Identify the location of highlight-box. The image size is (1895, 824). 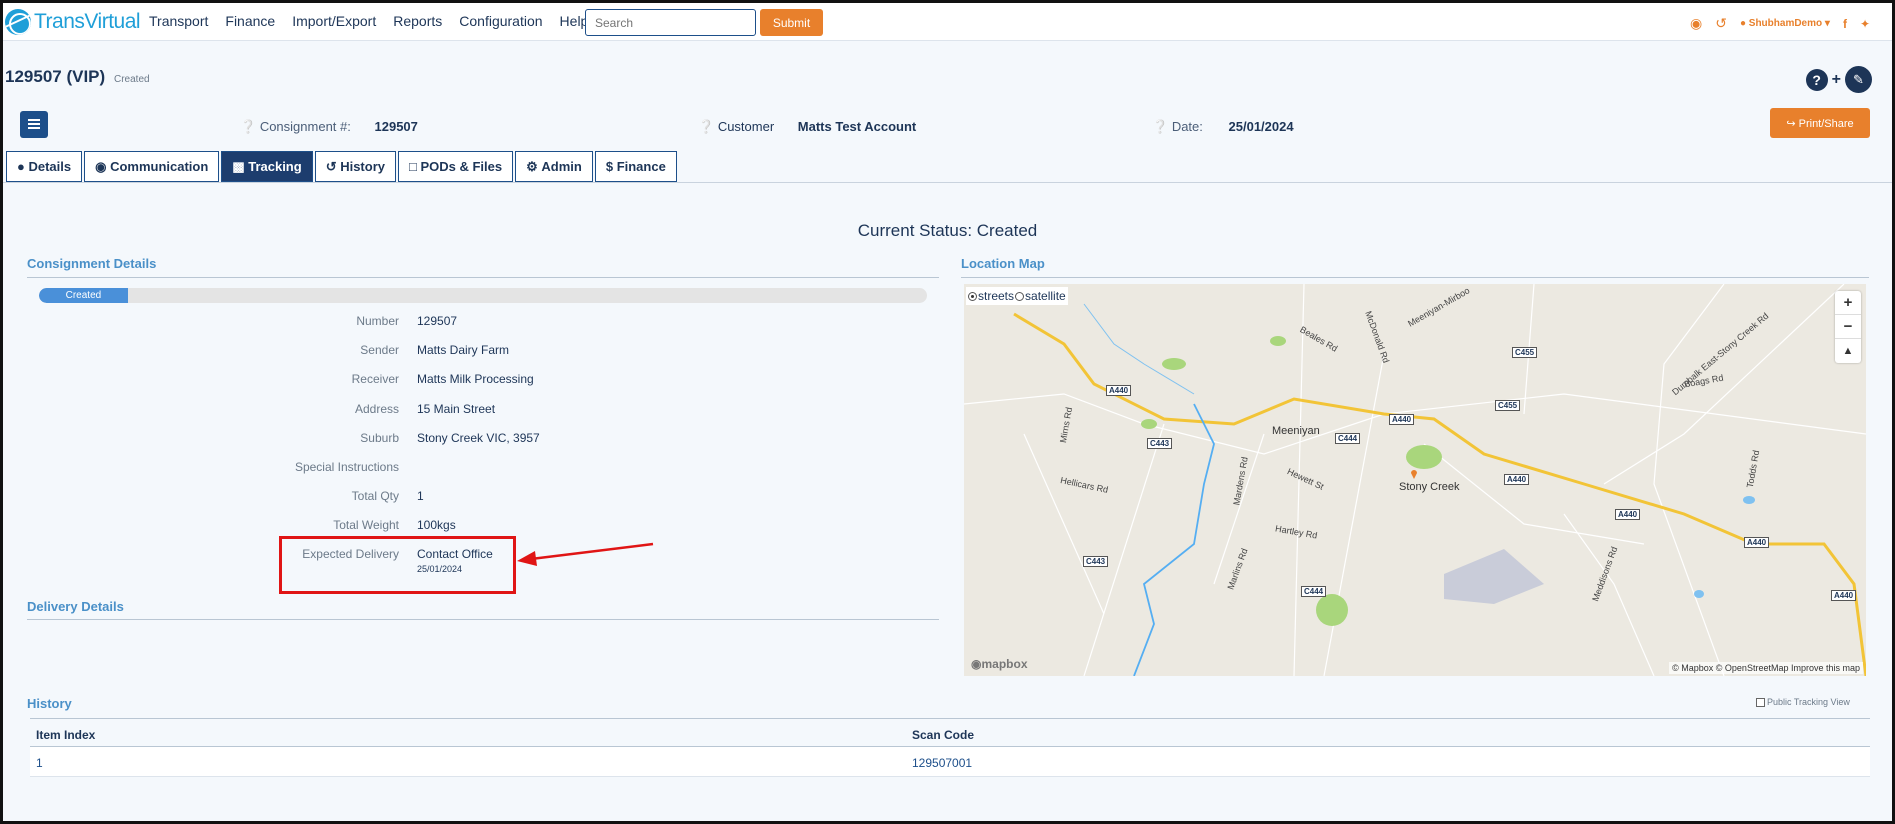
(397, 565).